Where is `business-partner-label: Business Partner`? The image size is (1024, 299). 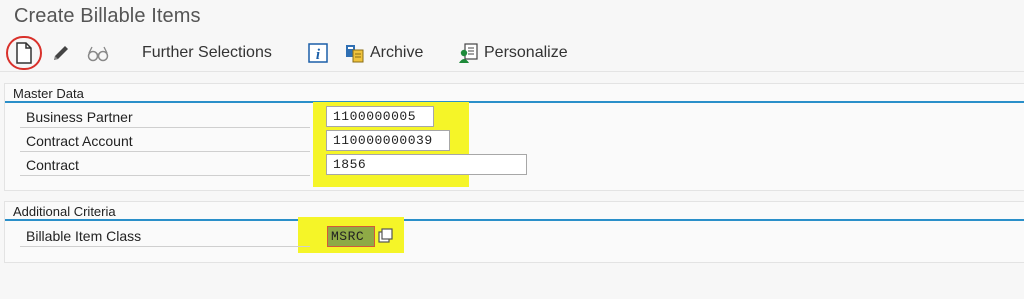 business-partner-label: Business Partner is located at coordinates (79, 117).